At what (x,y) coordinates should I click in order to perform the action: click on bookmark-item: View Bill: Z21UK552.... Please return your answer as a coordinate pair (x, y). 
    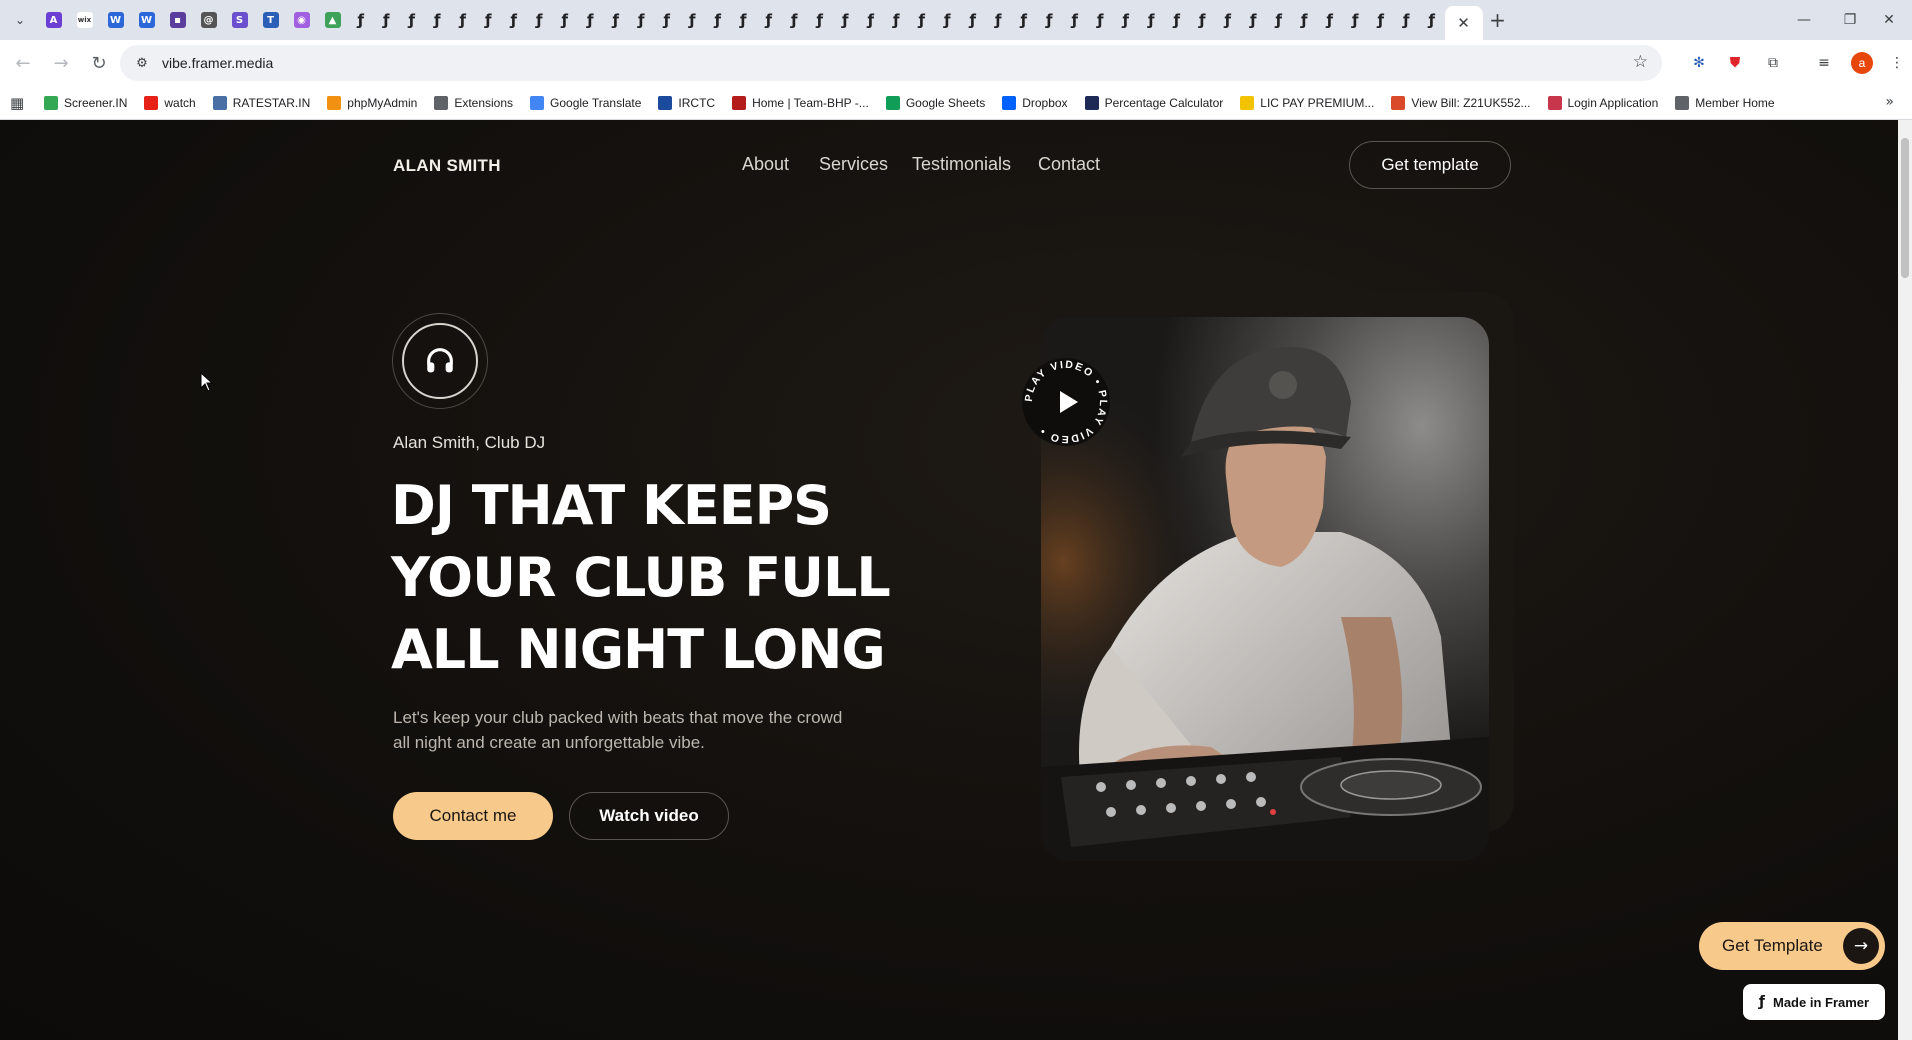
    Looking at the image, I should click on (1461, 102).